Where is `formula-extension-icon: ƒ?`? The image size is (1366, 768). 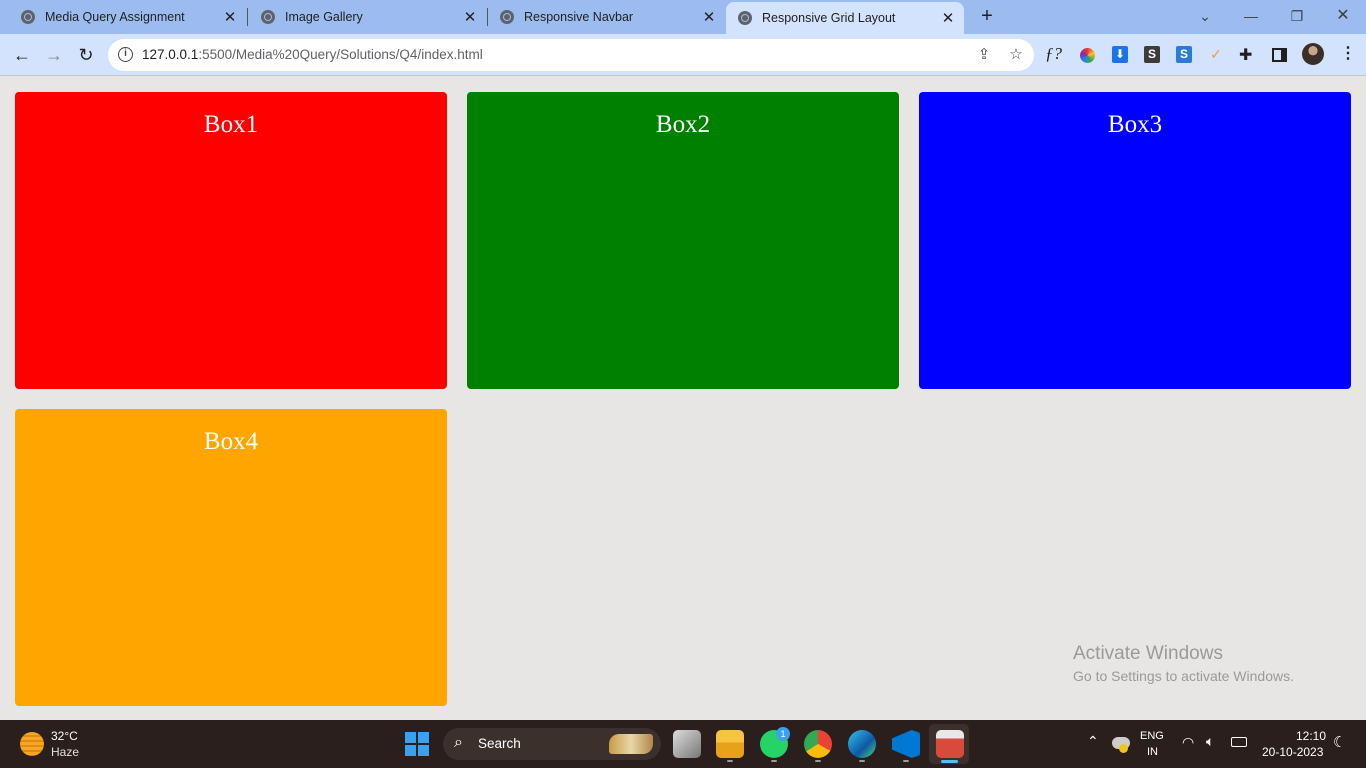 formula-extension-icon: ƒ? is located at coordinates (1053, 54).